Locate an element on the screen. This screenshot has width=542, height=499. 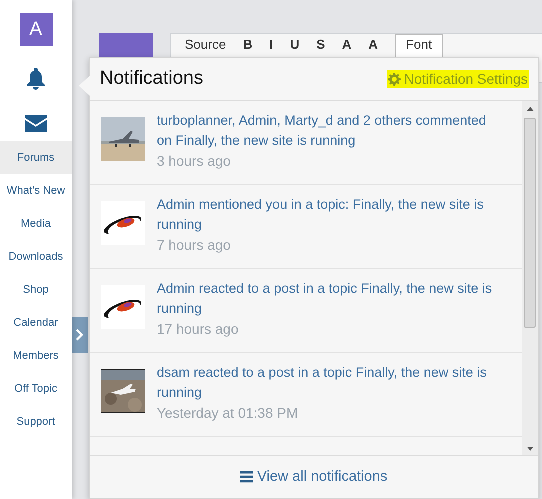
envelope-icon is located at coordinates (36, 123).